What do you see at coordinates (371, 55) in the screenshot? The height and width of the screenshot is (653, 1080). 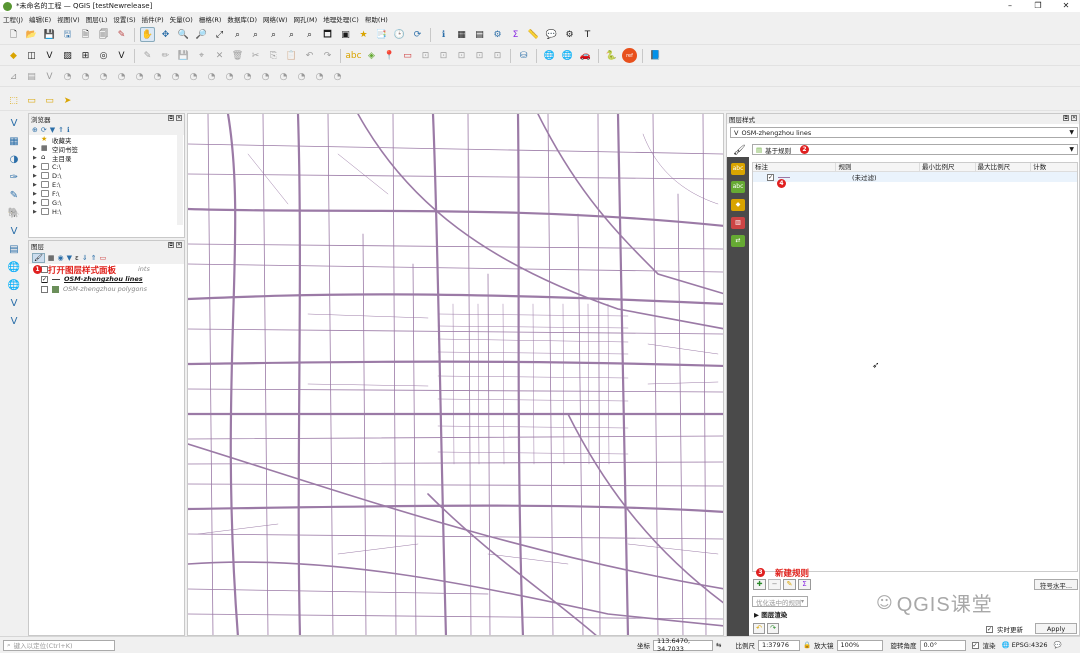 I see `label-style-icon: ◈` at bounding box center [371, 55].